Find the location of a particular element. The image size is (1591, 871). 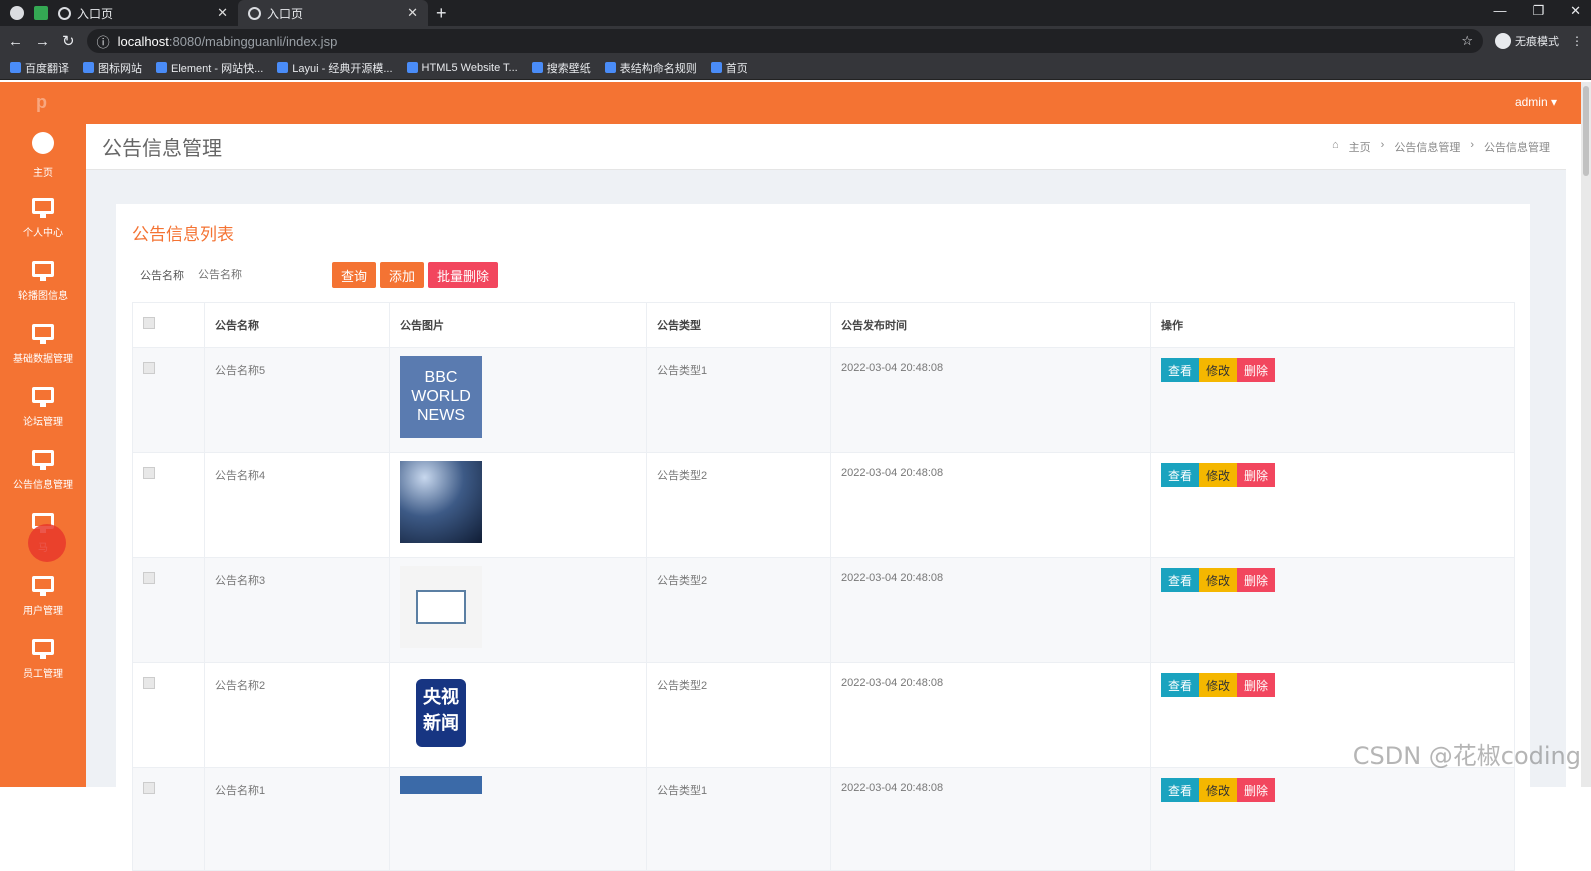

user-menu: admin ▾ is located at coordinates (1536, 102).